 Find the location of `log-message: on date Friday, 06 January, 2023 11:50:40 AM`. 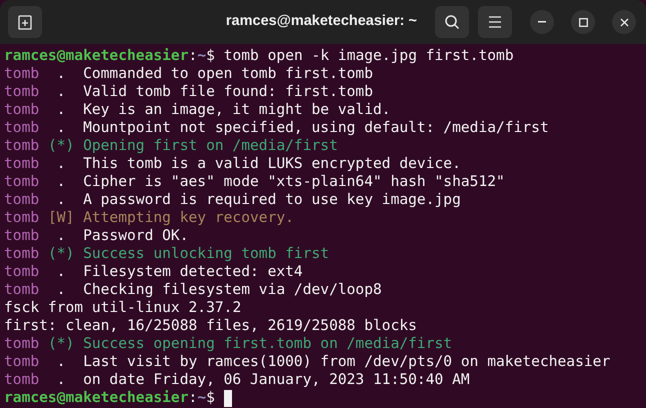

log-message: on date Friday, 06 January, 2023 11:50:40 AM is located at coordinates (276, 380).